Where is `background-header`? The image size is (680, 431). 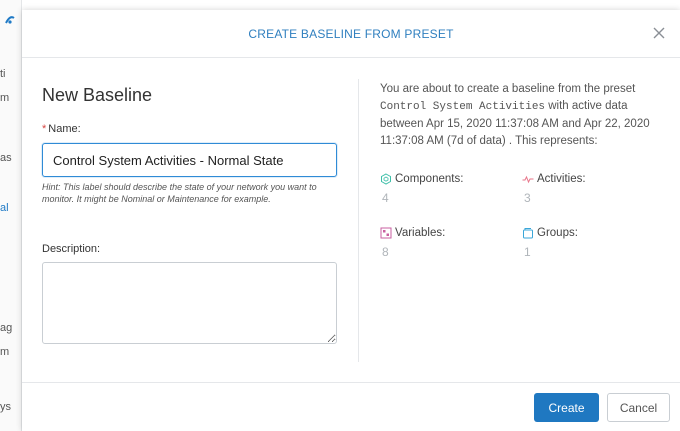 background-header is located at coordinates (351, 5).